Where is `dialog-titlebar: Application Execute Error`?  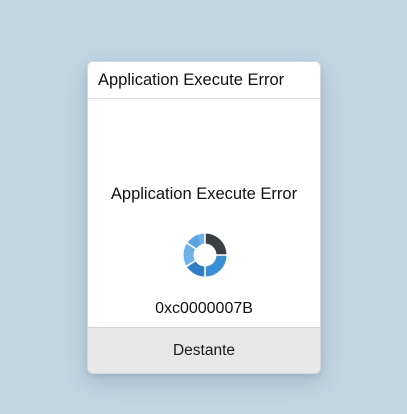
dialog-titlebar: Application Execute Error is located at coordinates (204, 80).